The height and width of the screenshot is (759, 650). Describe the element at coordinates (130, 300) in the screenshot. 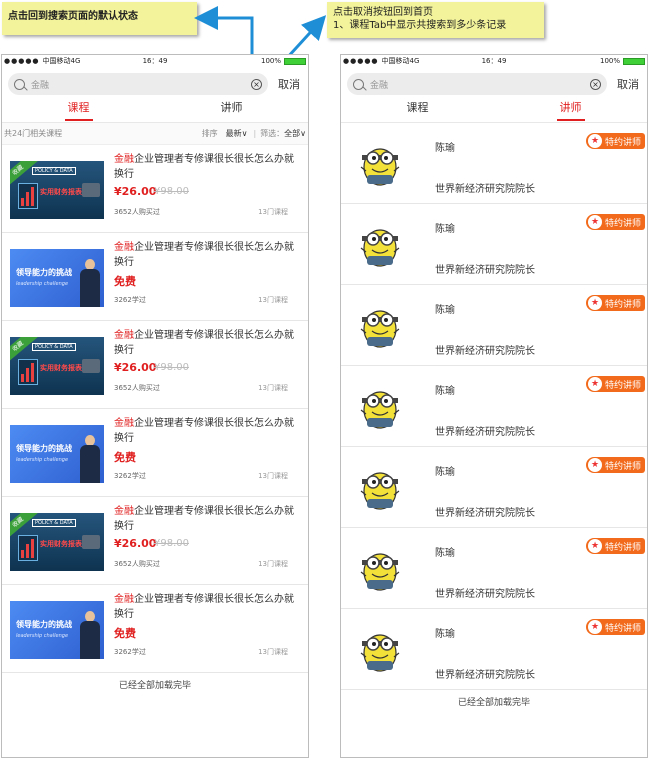

I see `buyer-count: 3262学过` at that location.